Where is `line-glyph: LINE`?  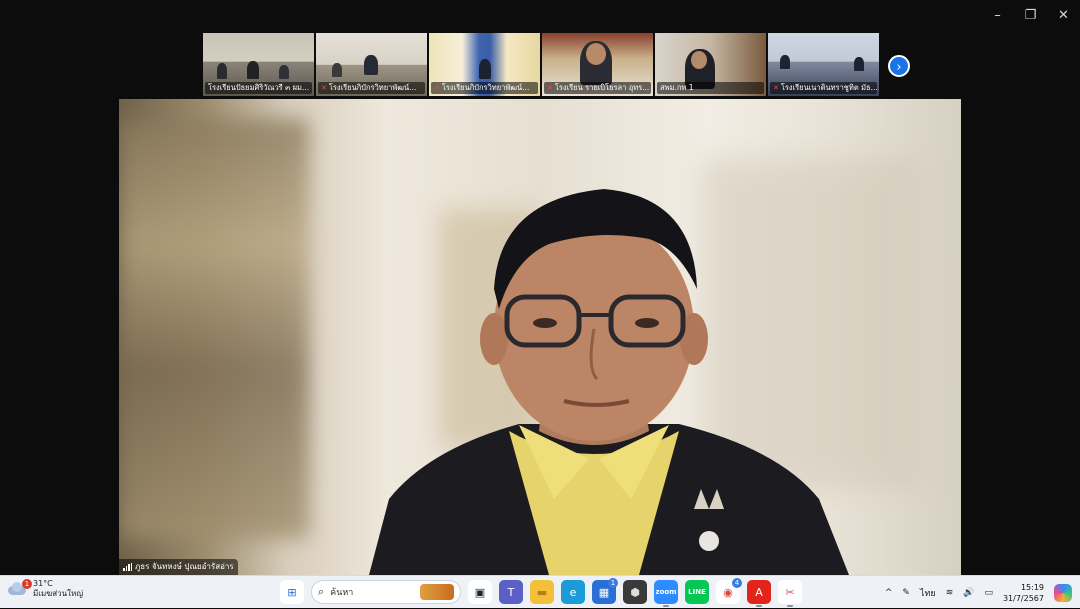
line-glyph: LINE is located at coordinates (697, 592).